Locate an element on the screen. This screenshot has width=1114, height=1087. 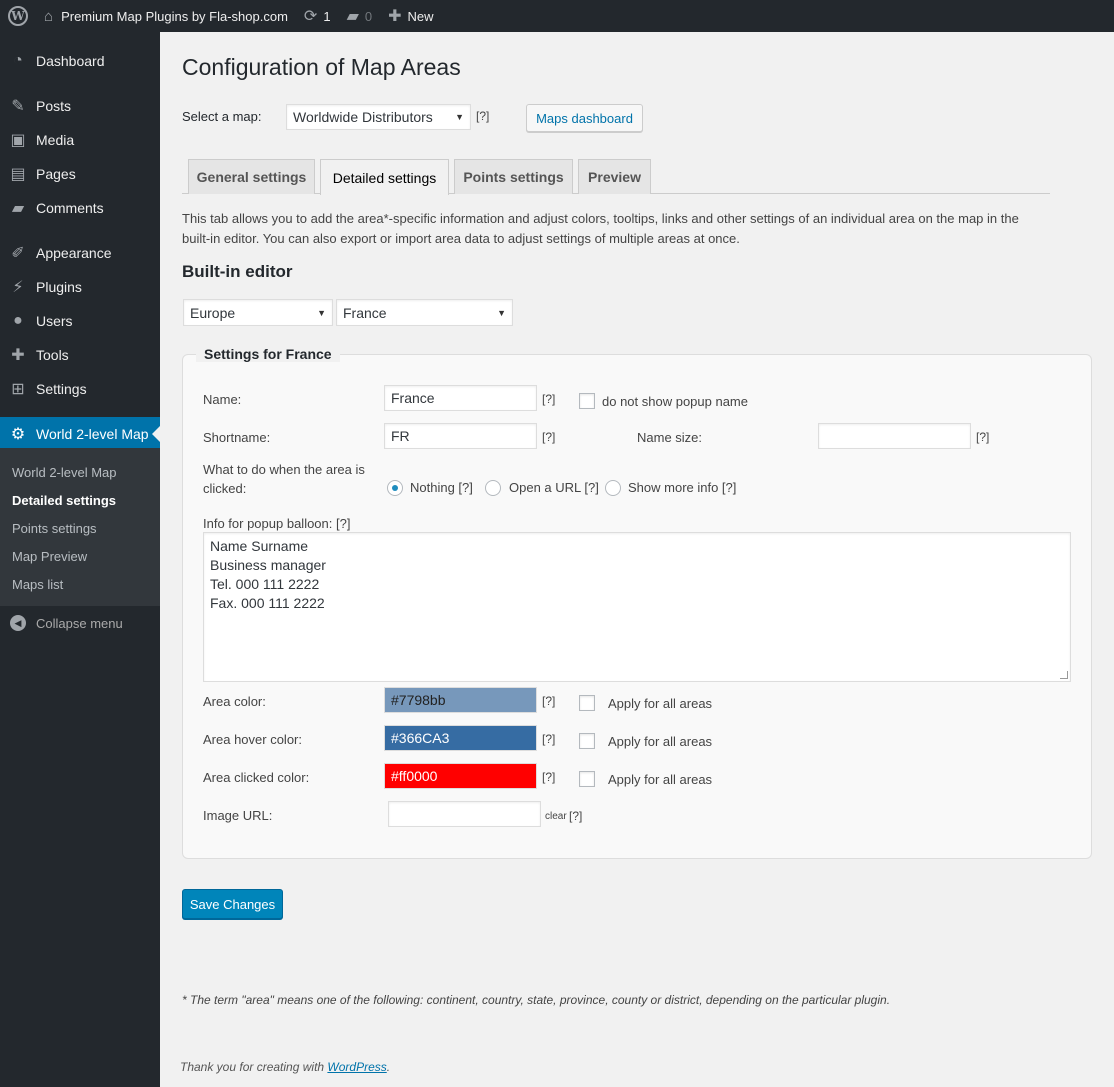
radio-show-more-info is located at coordinates (613, 488).